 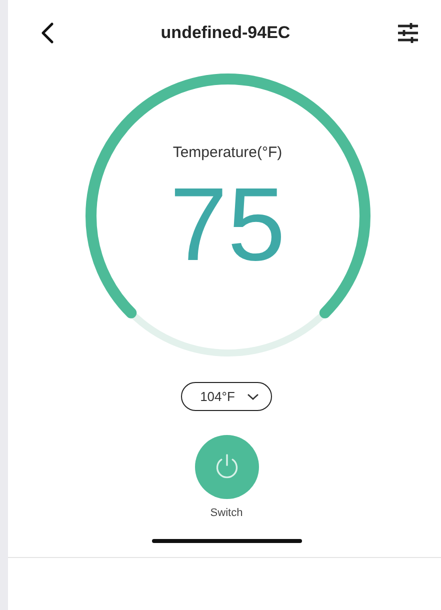 I want to click on back-icon, so click(x=47, y=33).